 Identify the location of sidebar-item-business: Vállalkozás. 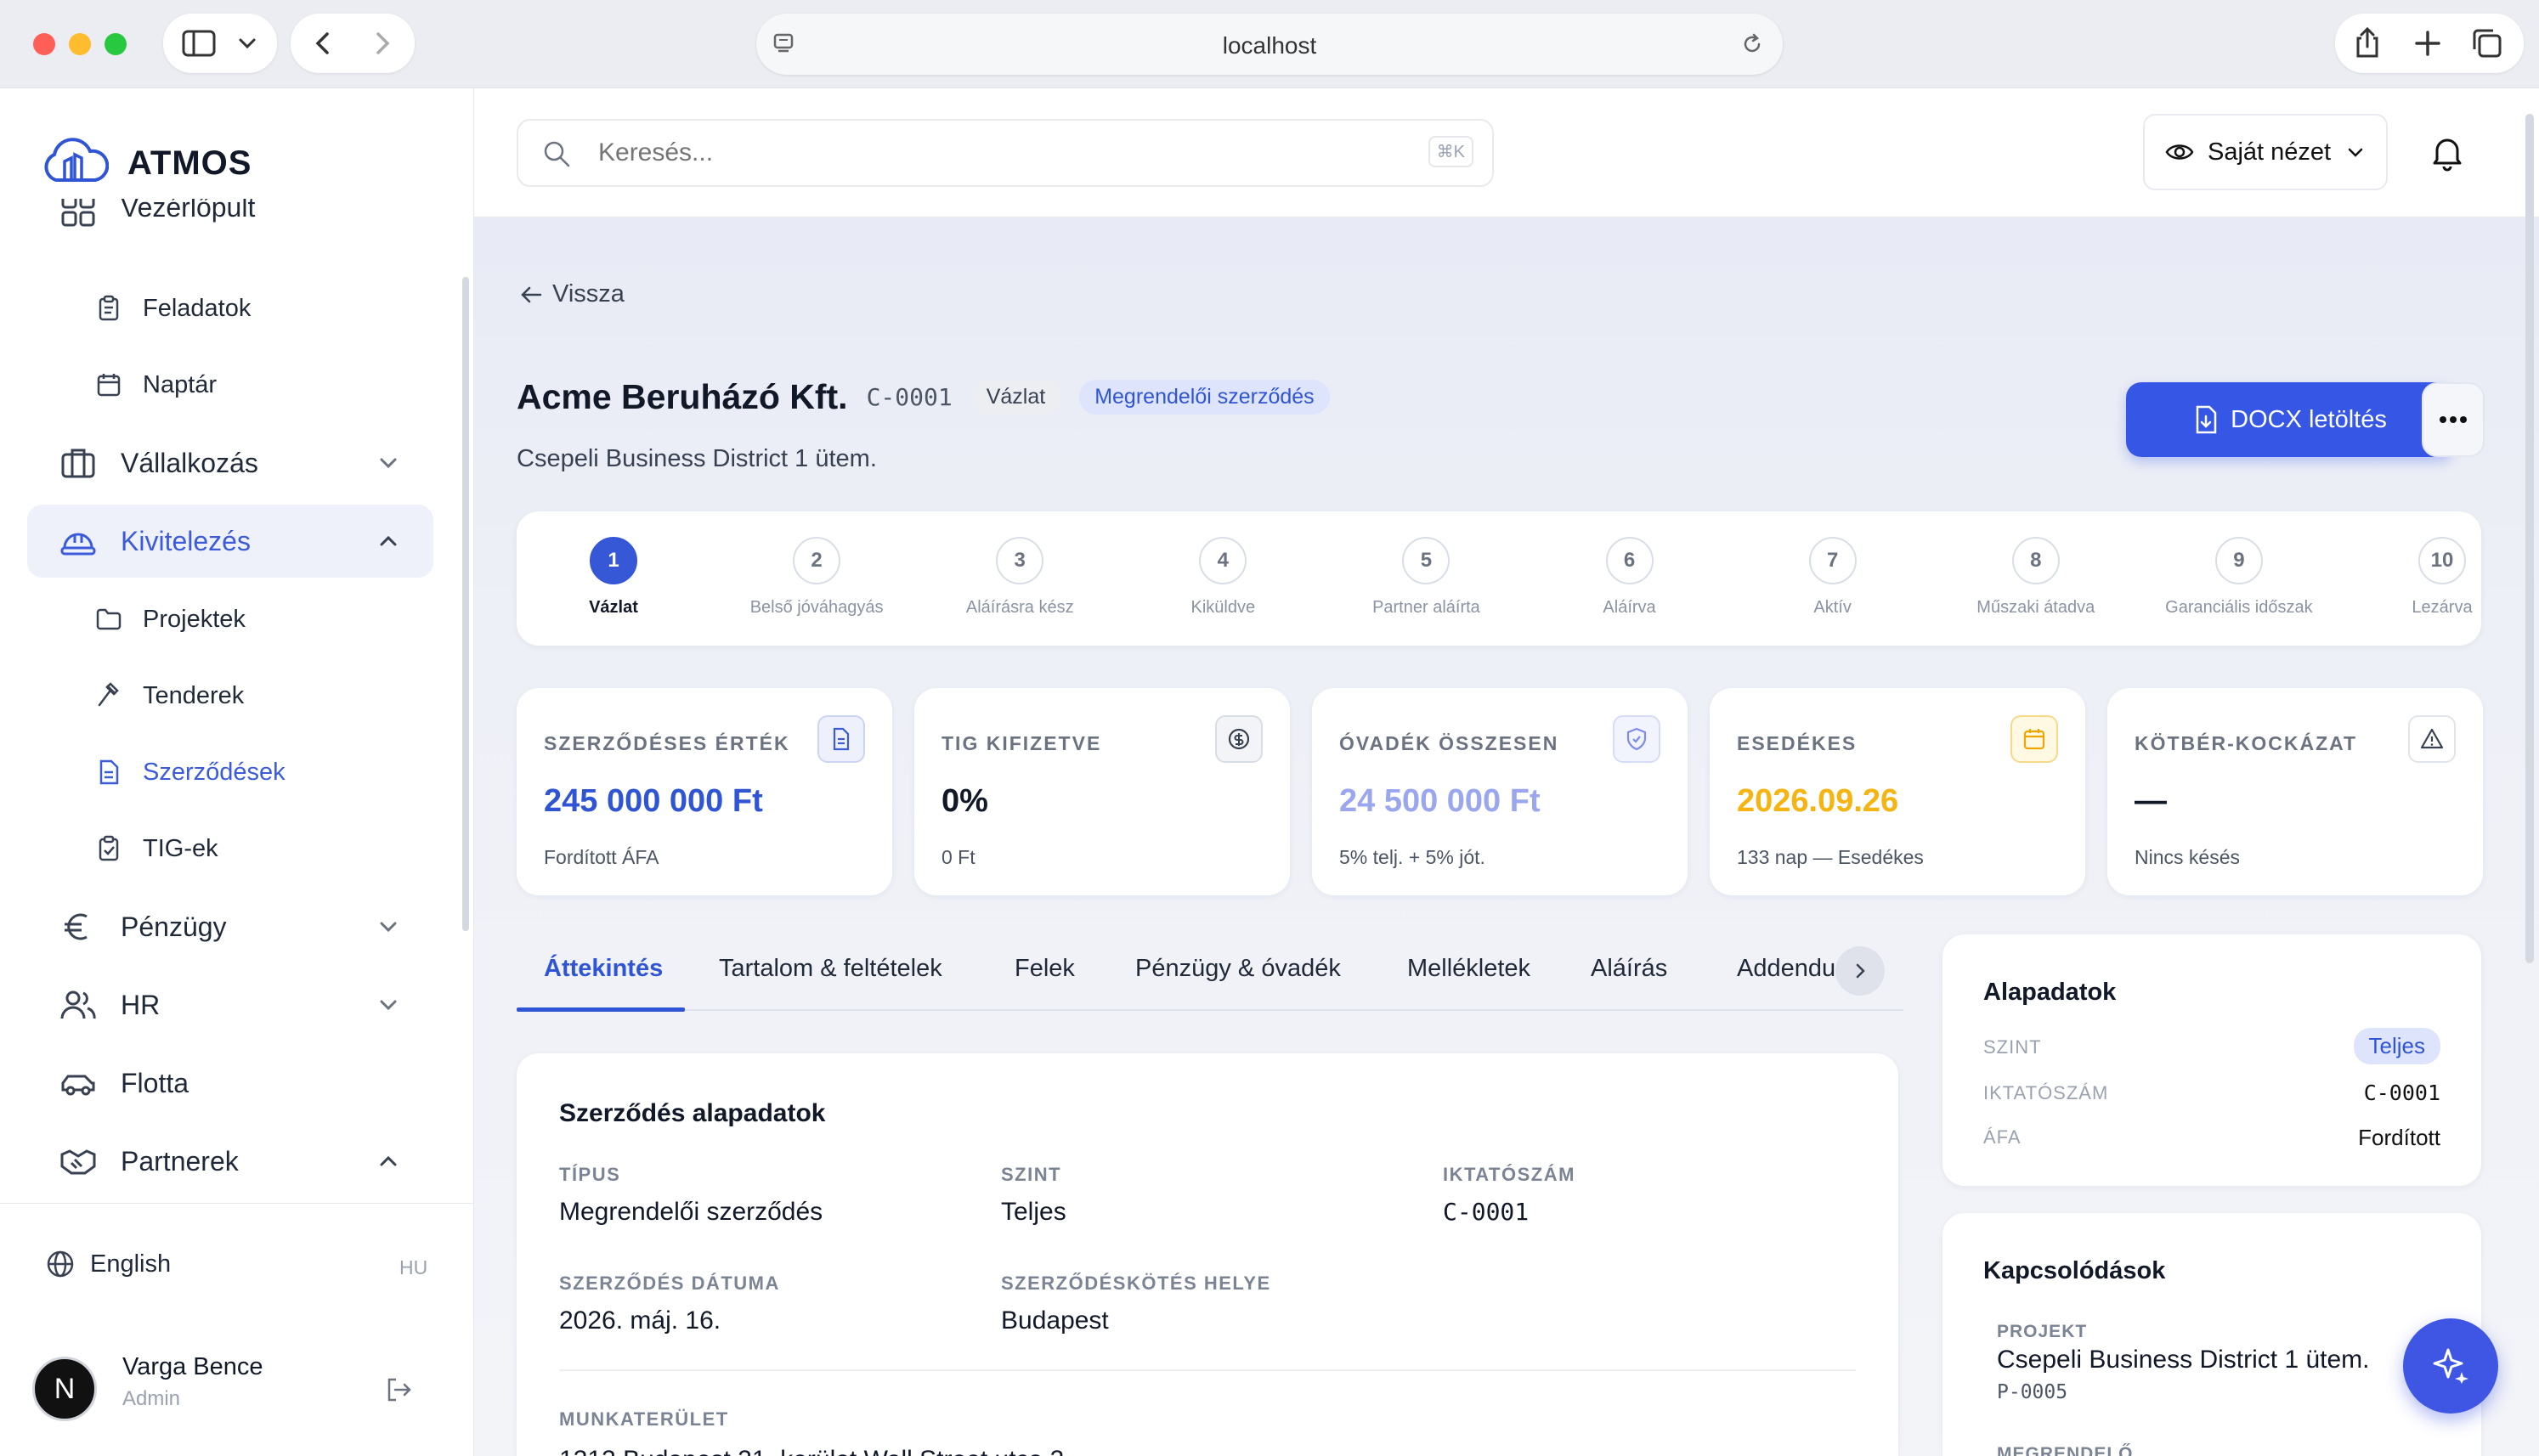
(230, 462).